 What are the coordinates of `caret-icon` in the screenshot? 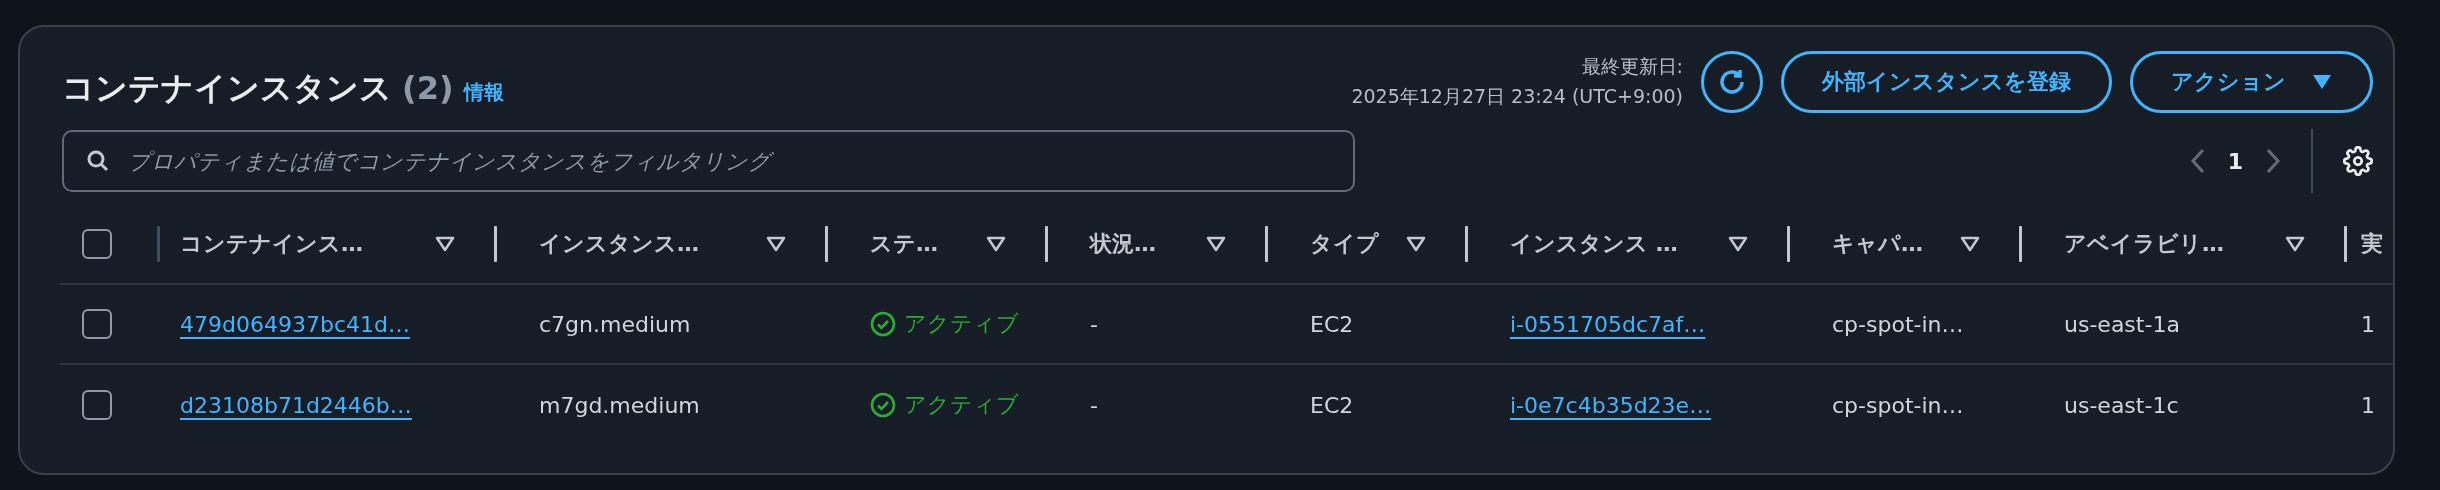 It's located at (2322, 82).